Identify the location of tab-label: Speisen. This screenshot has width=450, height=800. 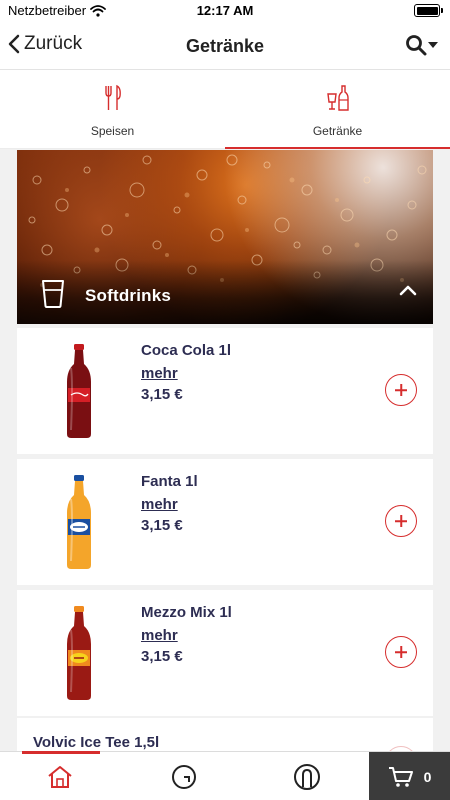
(112, 131).